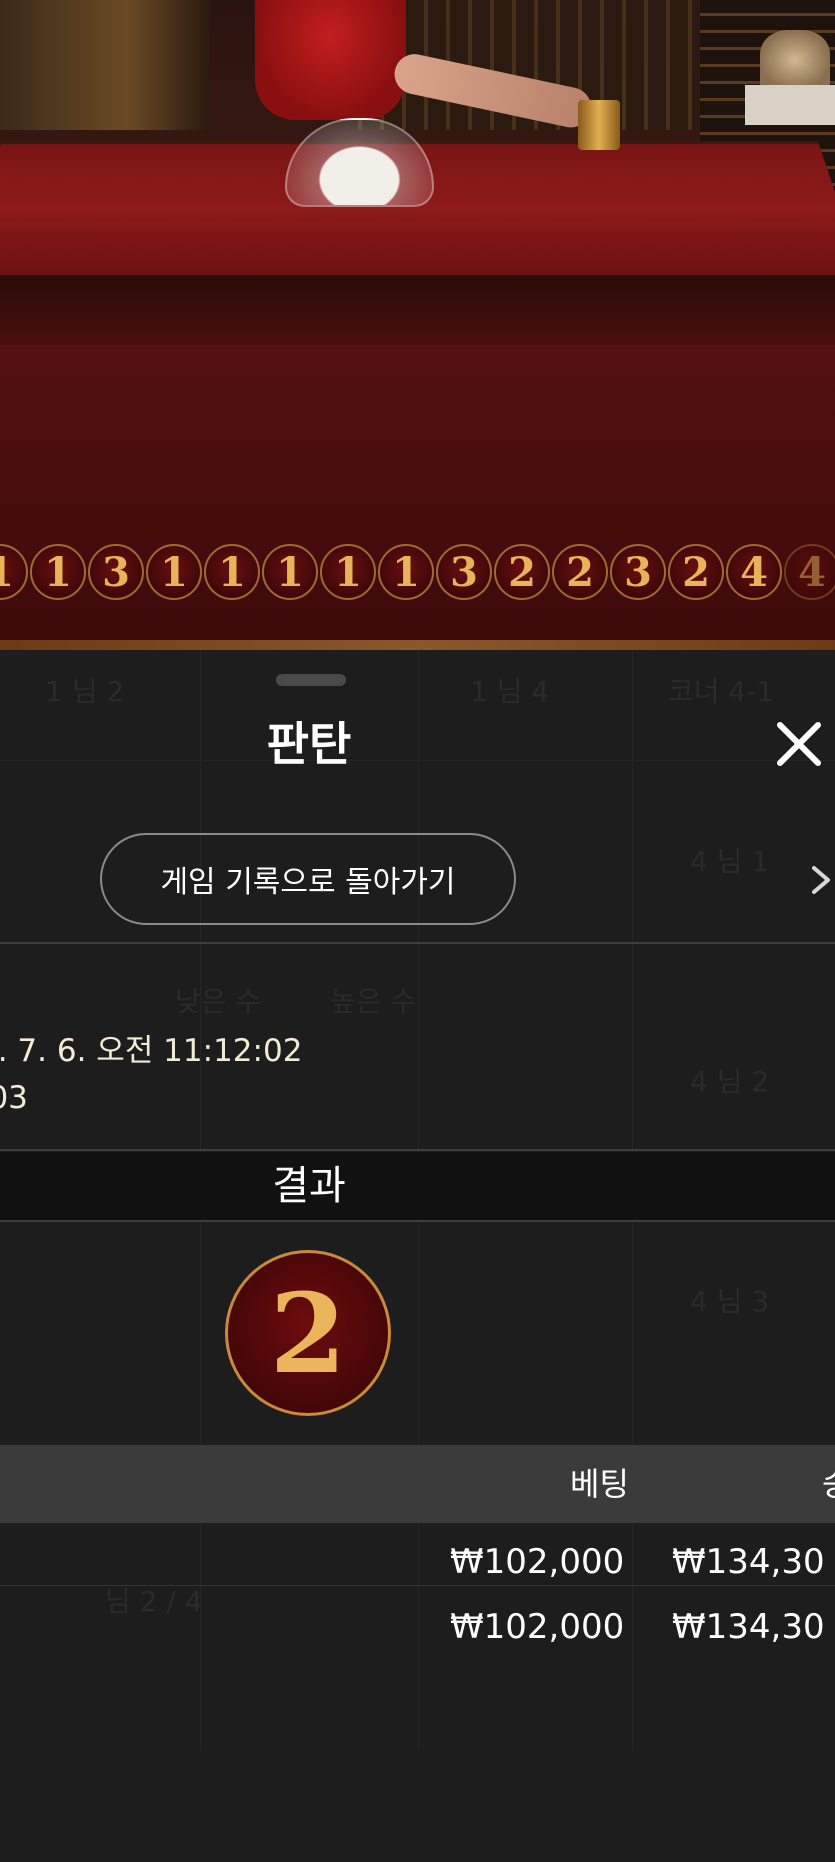 Image resolution: width=835 pixels, height=1862 pixels. I want to click on video-bottom-trim, so click(417, 645).